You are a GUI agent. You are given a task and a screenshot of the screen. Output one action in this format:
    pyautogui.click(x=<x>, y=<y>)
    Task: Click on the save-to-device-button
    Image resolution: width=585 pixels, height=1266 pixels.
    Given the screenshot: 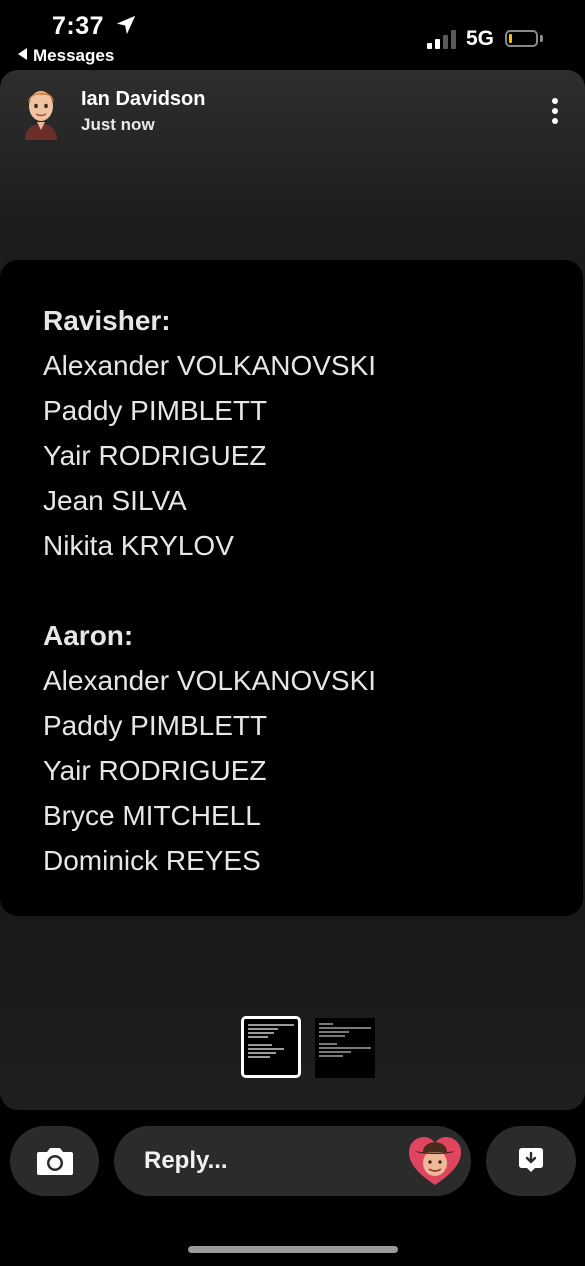 What is the action you would take?
    pyautogui.click(x=531, y=1161)
    